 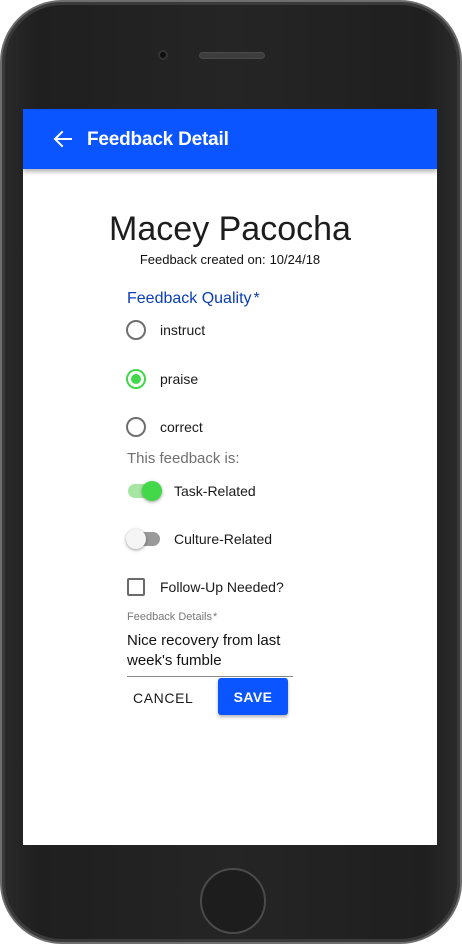 I want to click on toggle-label-culture-related: Culture-Related, so click(x=223, y=539).